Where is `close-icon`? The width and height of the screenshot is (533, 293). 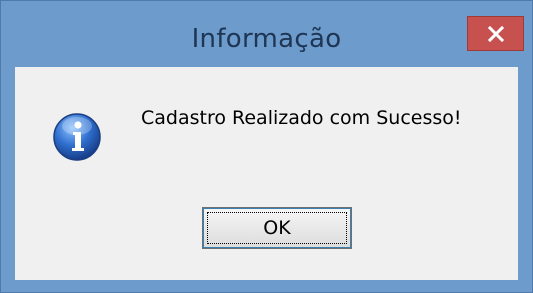 close-icon is located at coordinates (496, 34).